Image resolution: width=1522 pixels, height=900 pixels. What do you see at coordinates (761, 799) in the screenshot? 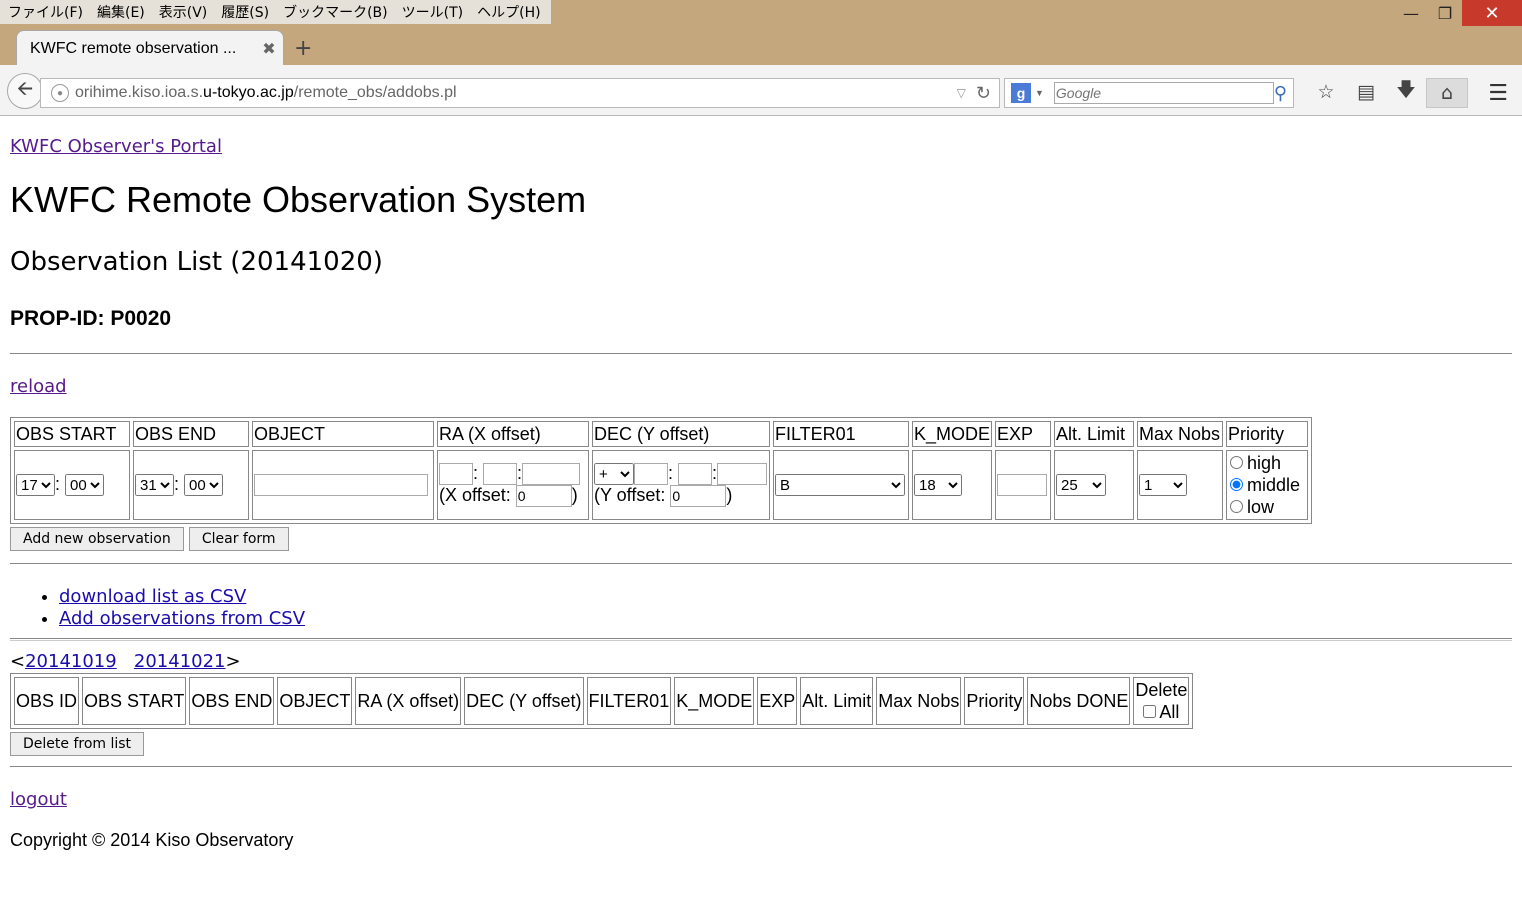
I see `logout-link: logout` at bounding box center [761, 799].